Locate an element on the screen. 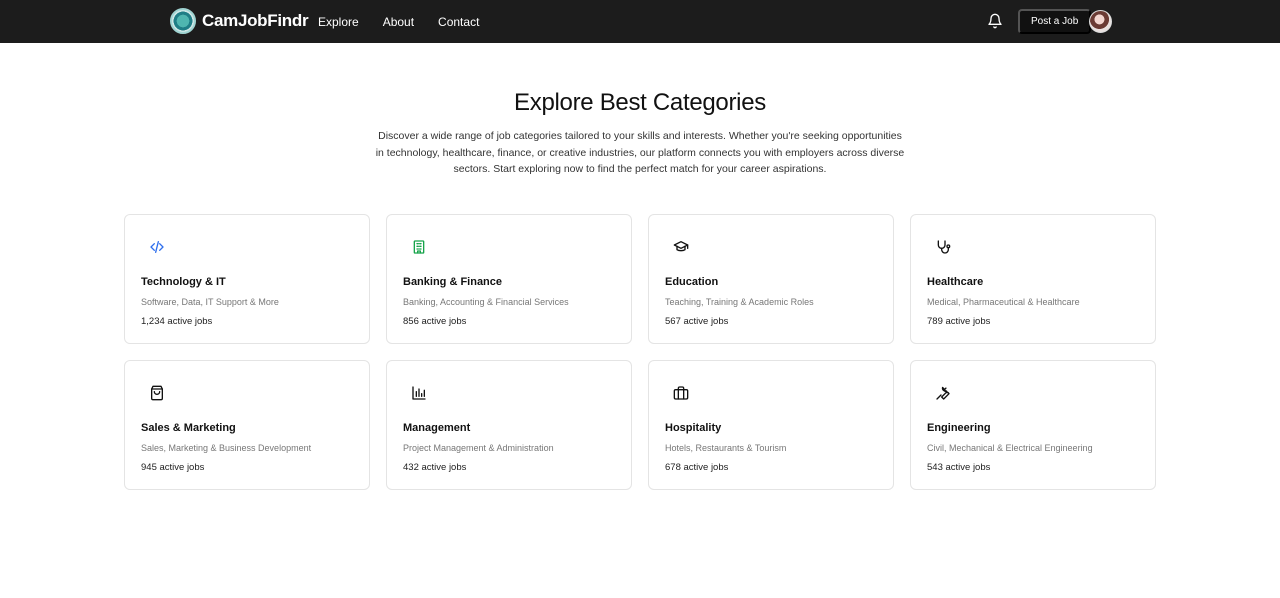 Image resolution: width=1280 pixels, height=598 pixels. category-subtitle: Hotels, Restaurants & Tourism is located at coordinates (726, 448).